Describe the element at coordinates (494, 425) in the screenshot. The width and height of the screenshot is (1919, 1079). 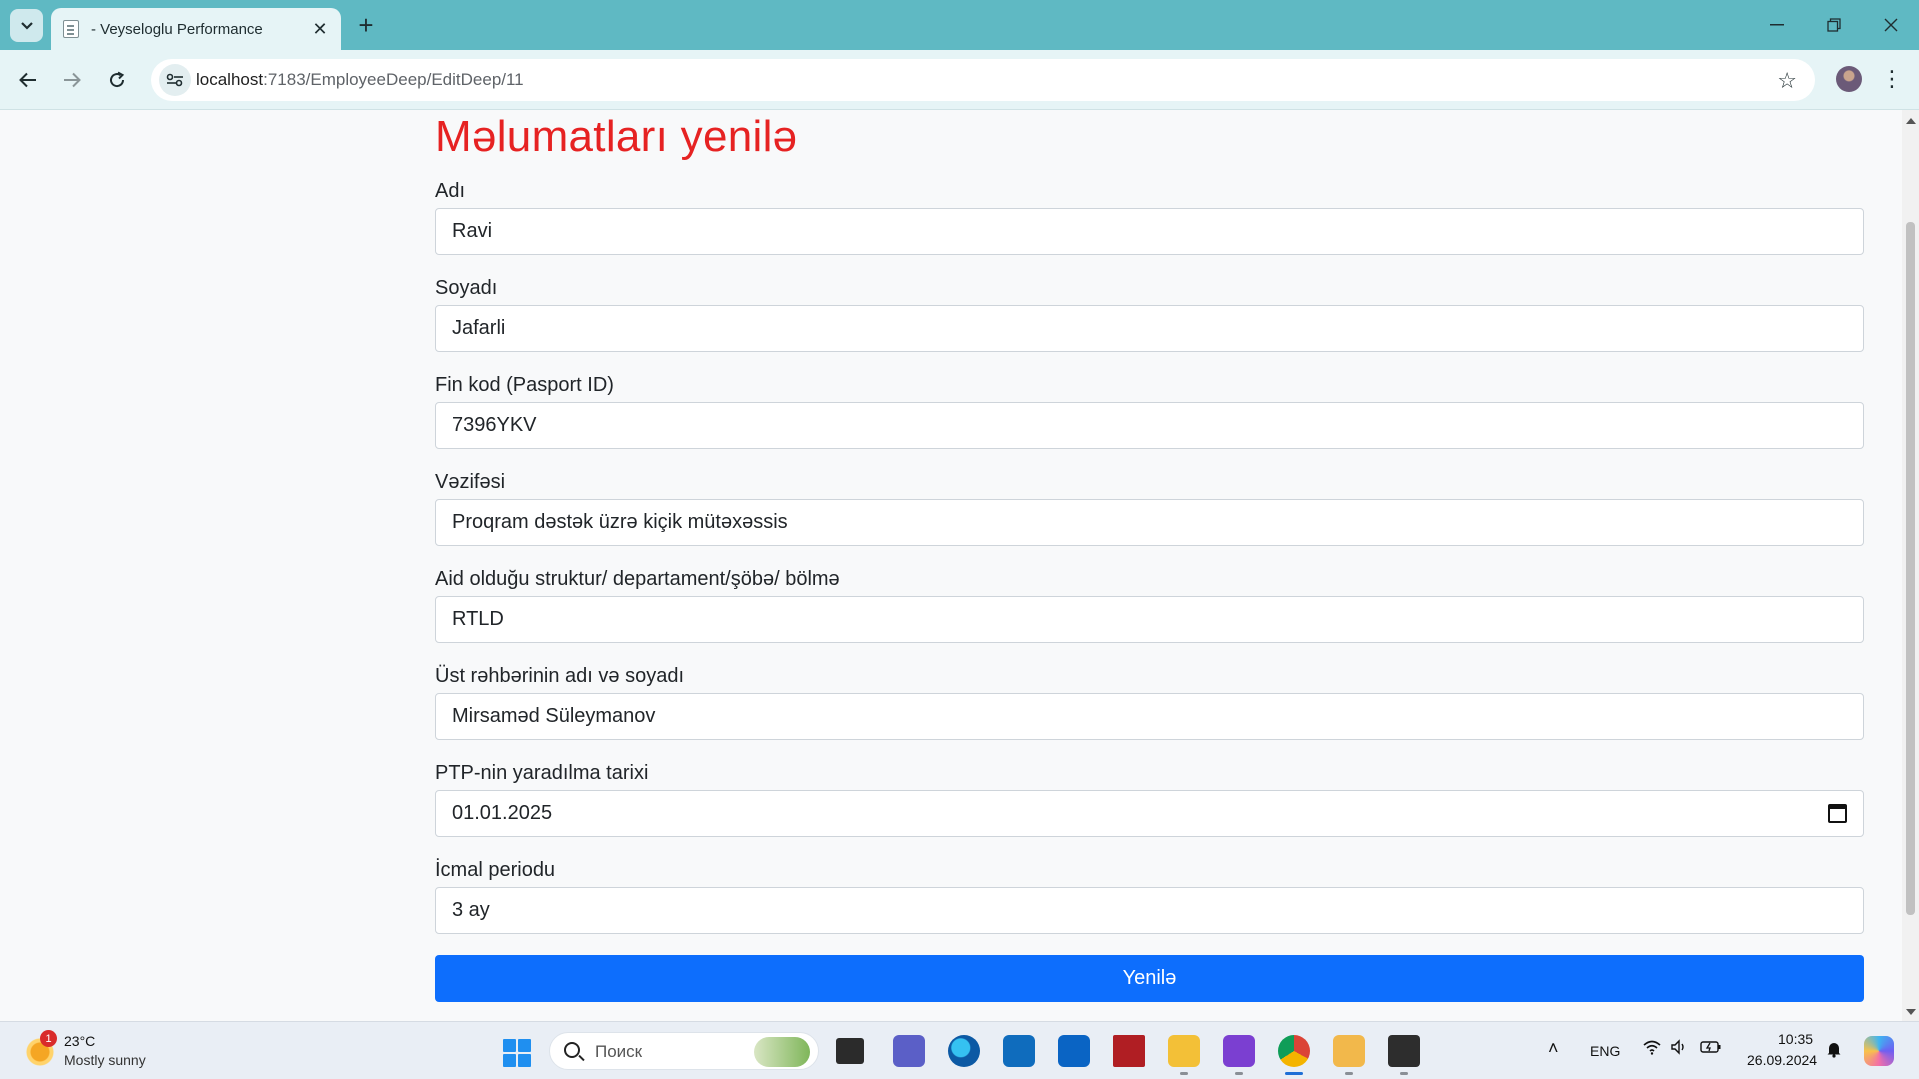
I see `fin-code-value: 7396YKV` at that location.